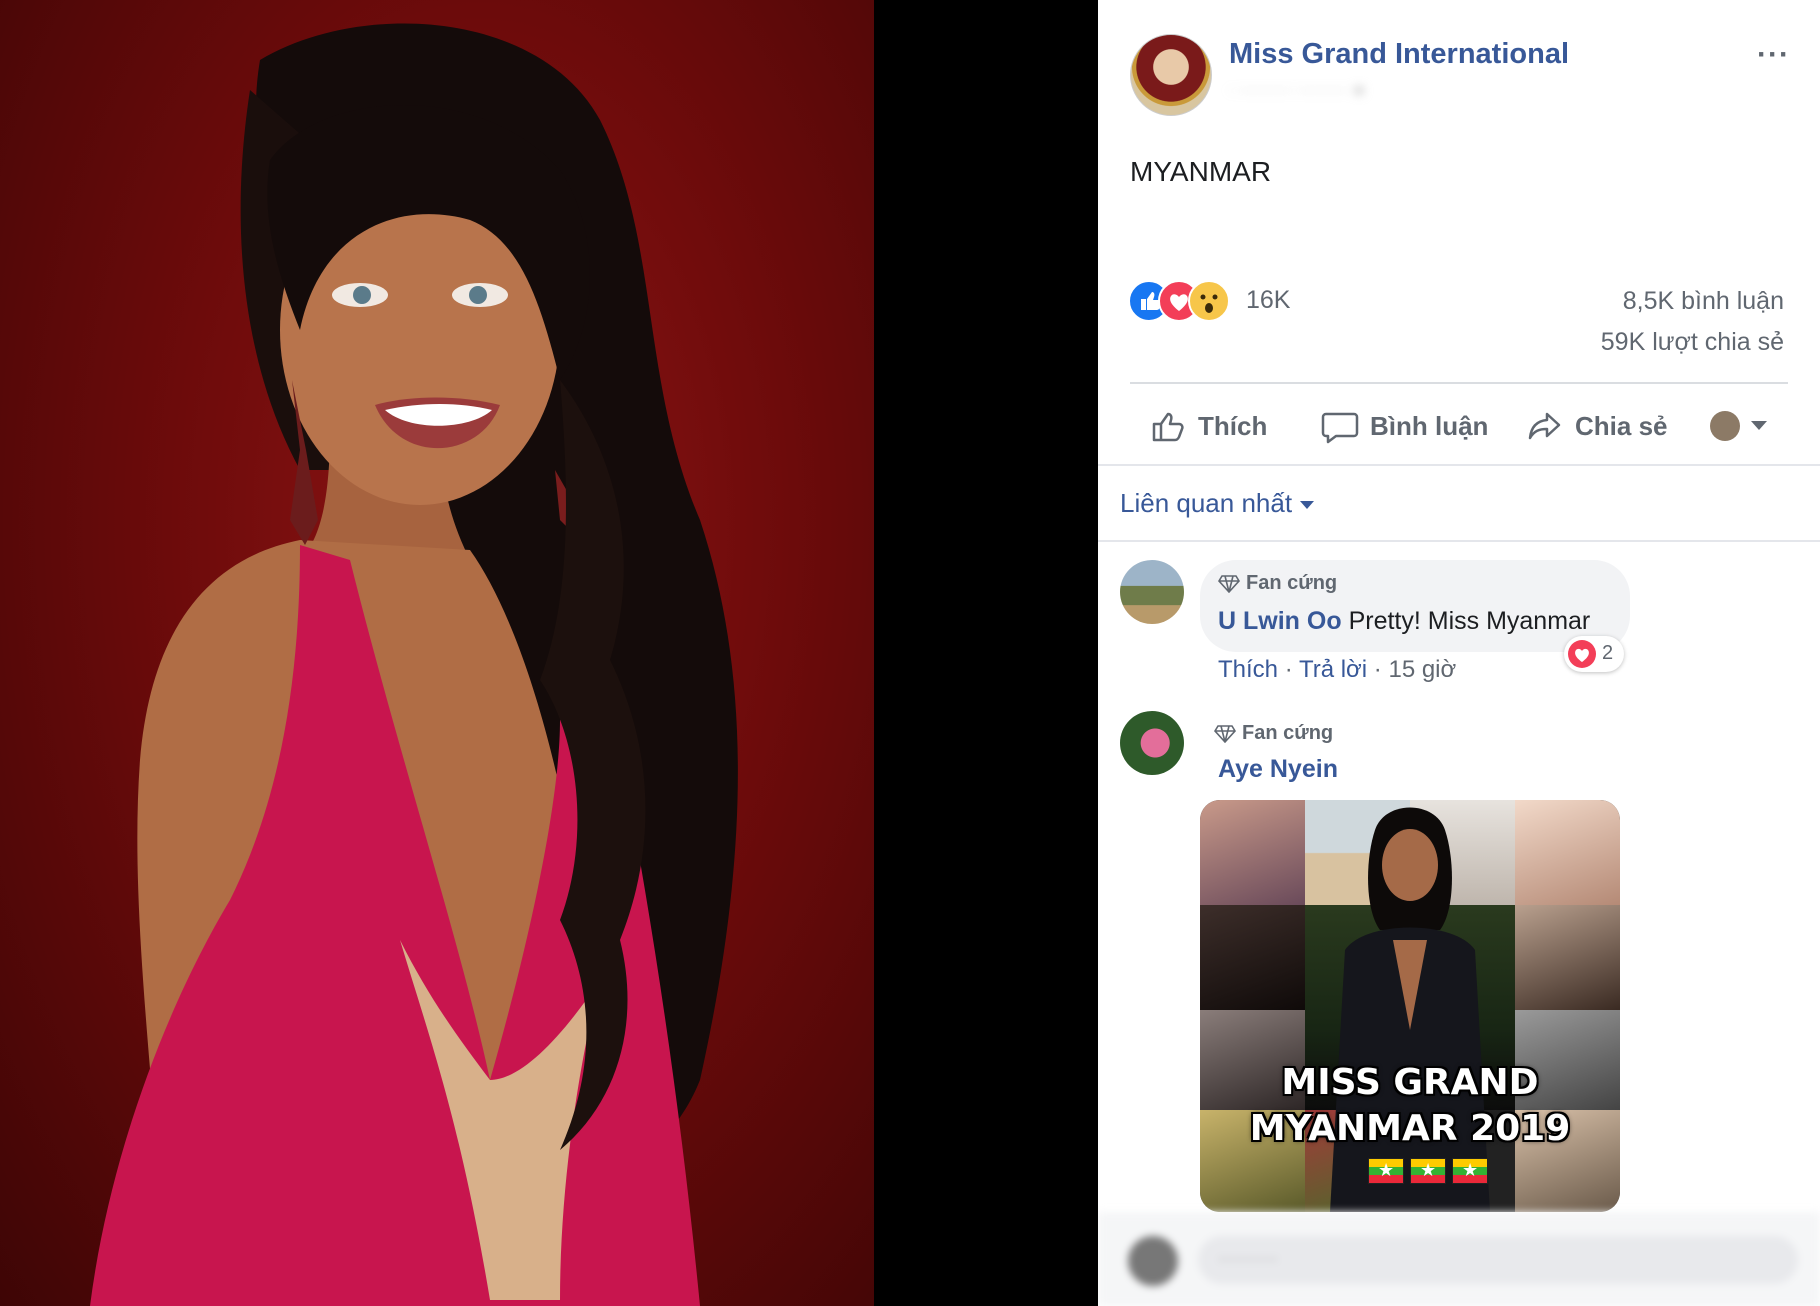 This screenshot has height=1306, width=1820. Describe the element at coordinates (1773, 55) in the screenshot. I see `more-options-icon: ···` at that location.